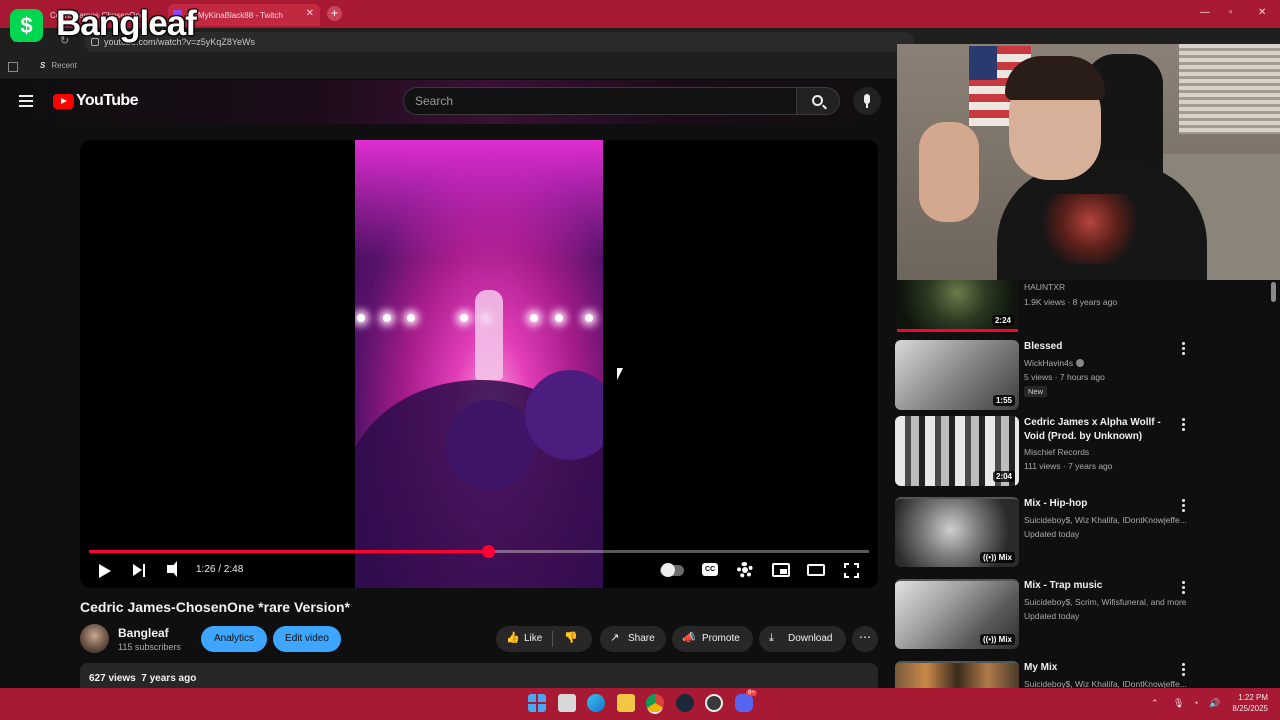 This screenshot has height=720, width=1280. What do you see at coordinates (537, 703) in the screenshot?
I see `windows-start-icon` at bounding box center [537, 703].